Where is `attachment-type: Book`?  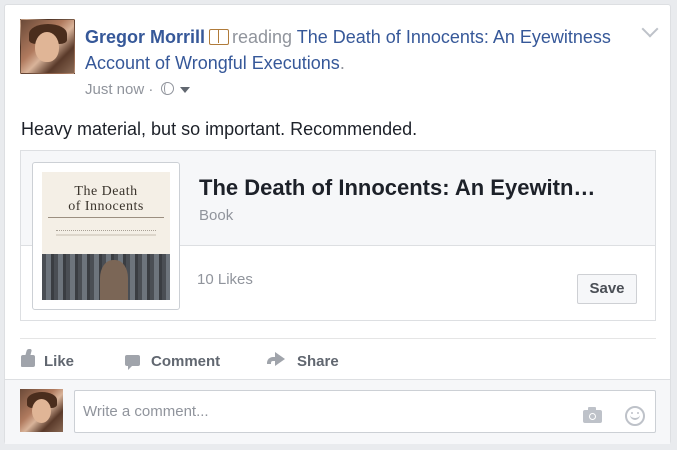
attachment-type: Book is located at coordinates (216, 215).